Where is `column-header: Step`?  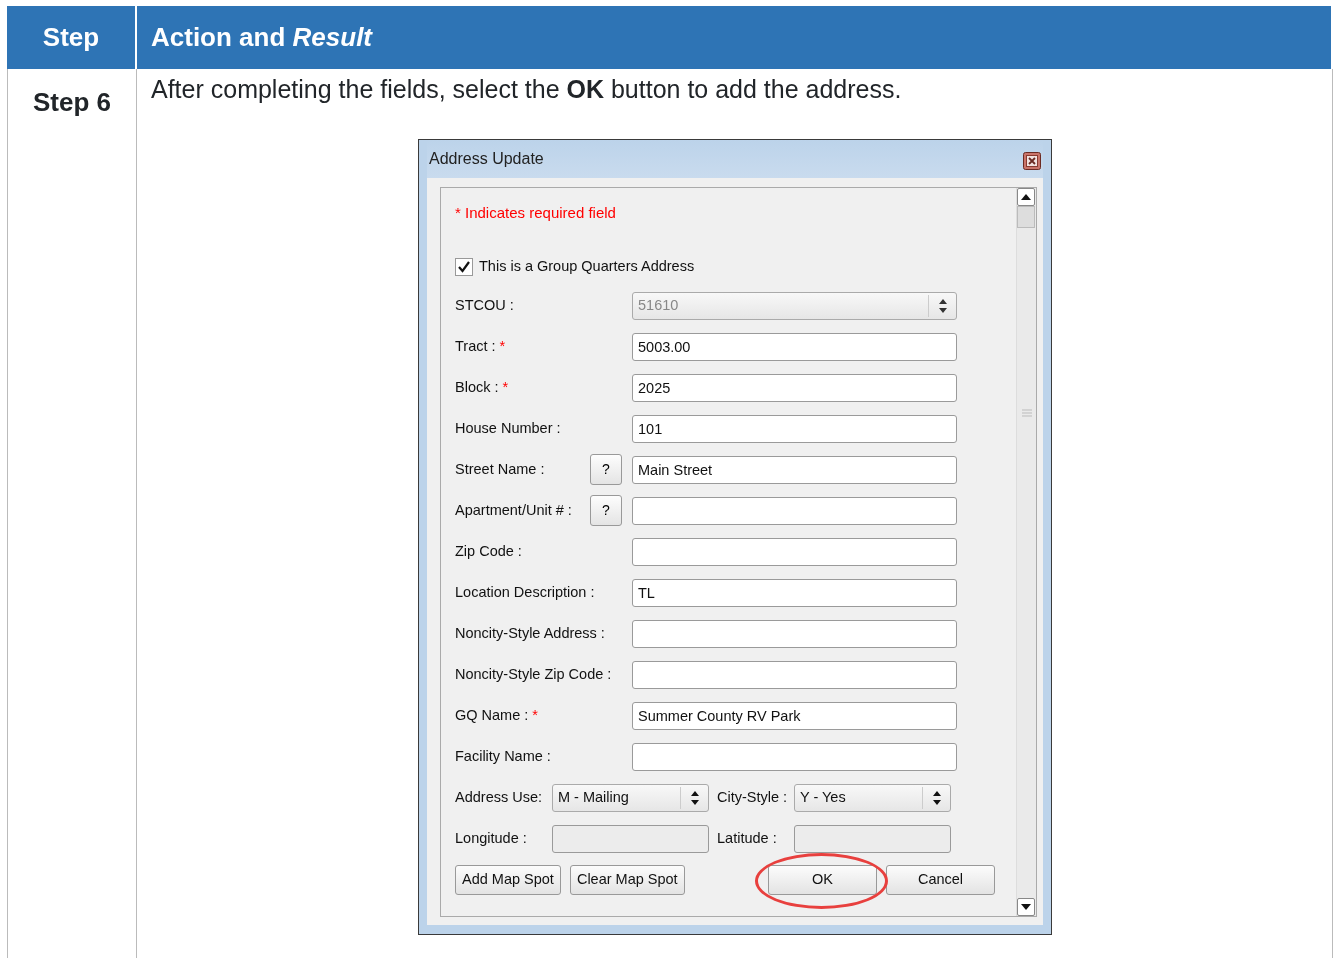
column-header: Step is located at coordinates (71, 37).